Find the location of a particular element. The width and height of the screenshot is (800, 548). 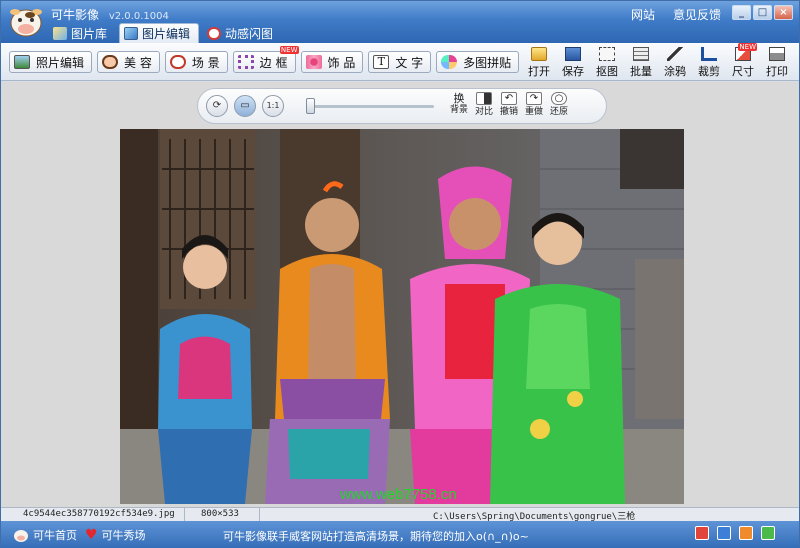

cutout-button: 抠图 is located at coordinates (607, 63).